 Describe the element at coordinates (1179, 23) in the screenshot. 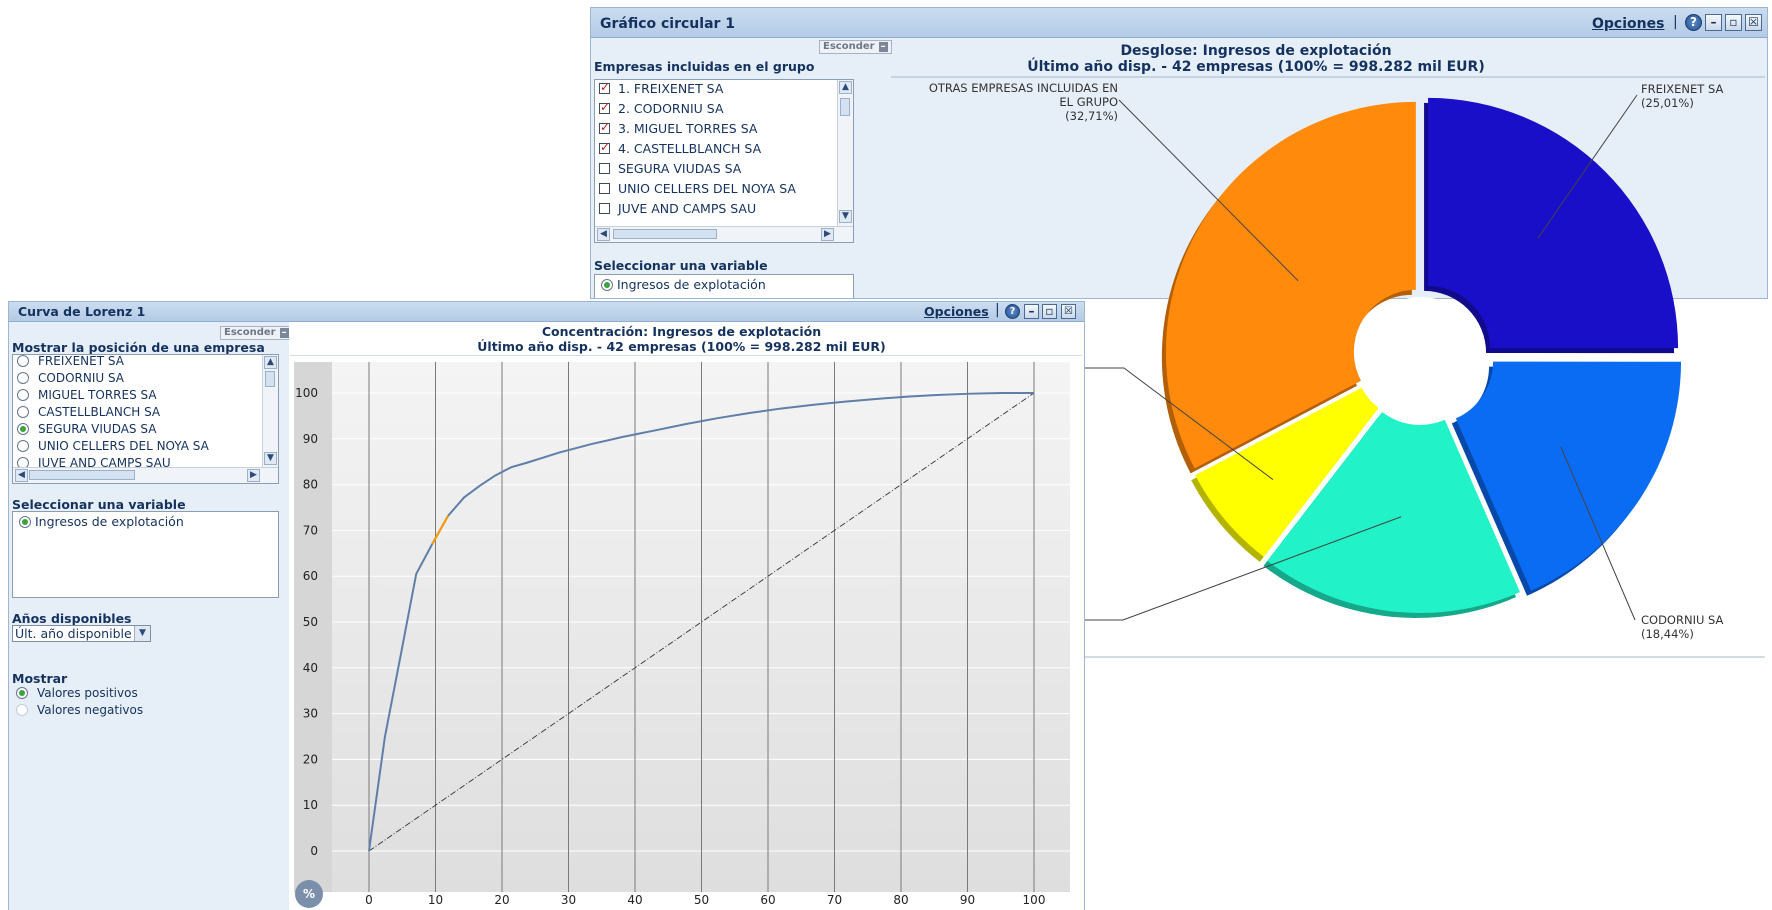

I see `pie-window-titlebar: Gráfico circular 1 Opciones | ? – ▫ ☒` at that location.